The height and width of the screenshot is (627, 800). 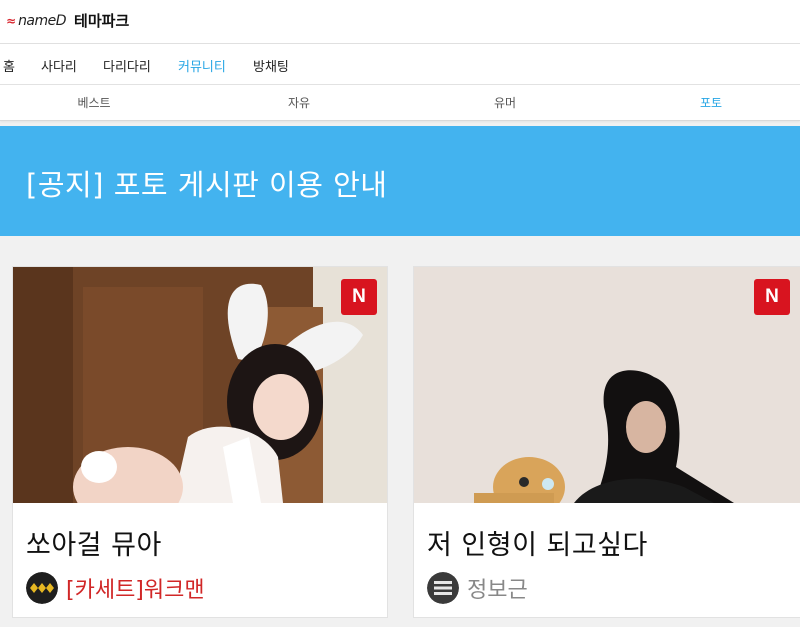 I want to click on nav-item-home: 홈, so click(x=9, y=65).